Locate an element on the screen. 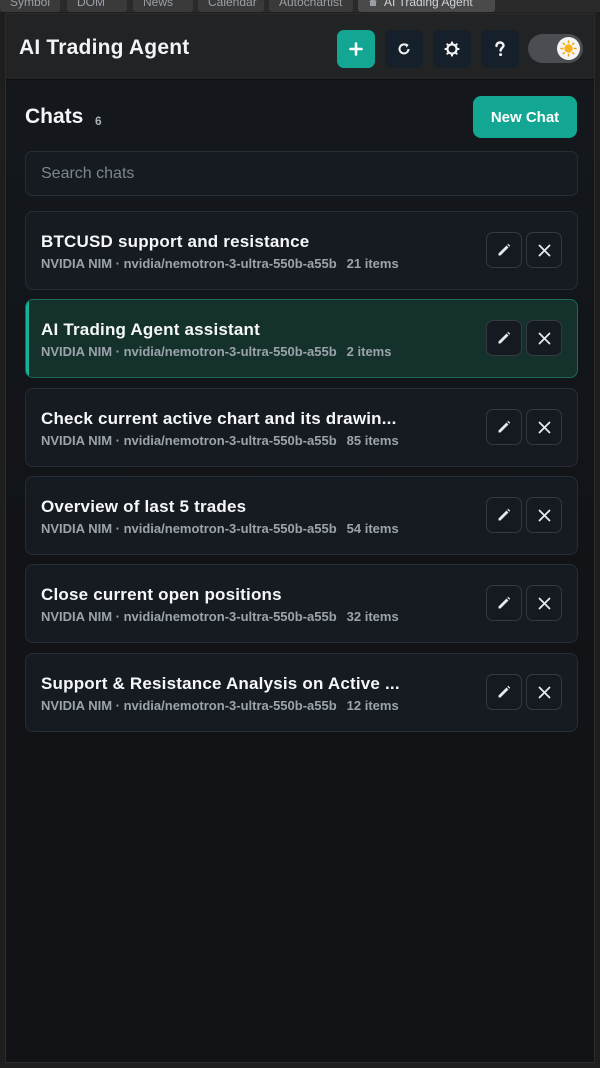 The height and width of the screenshot is (1068, 600). help-icon is located at coordinates (500, 49).